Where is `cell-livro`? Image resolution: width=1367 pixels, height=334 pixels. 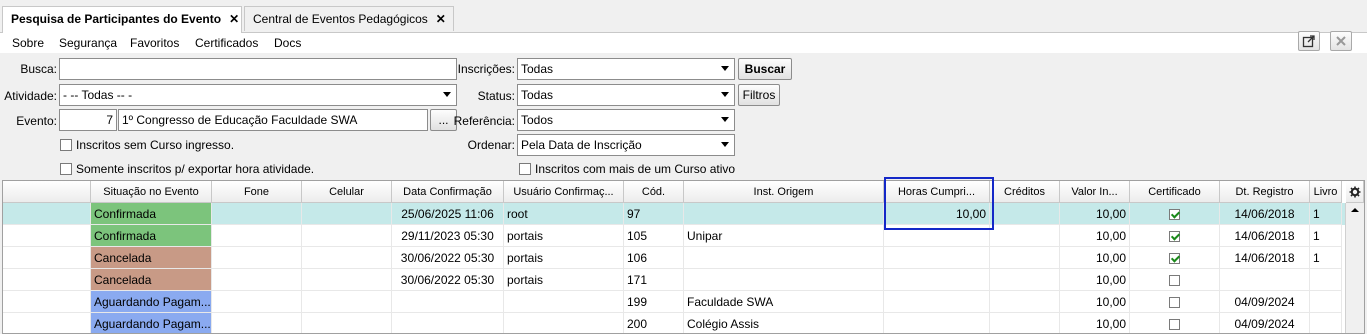
cell-livro is located at coordinates (1326, 302).